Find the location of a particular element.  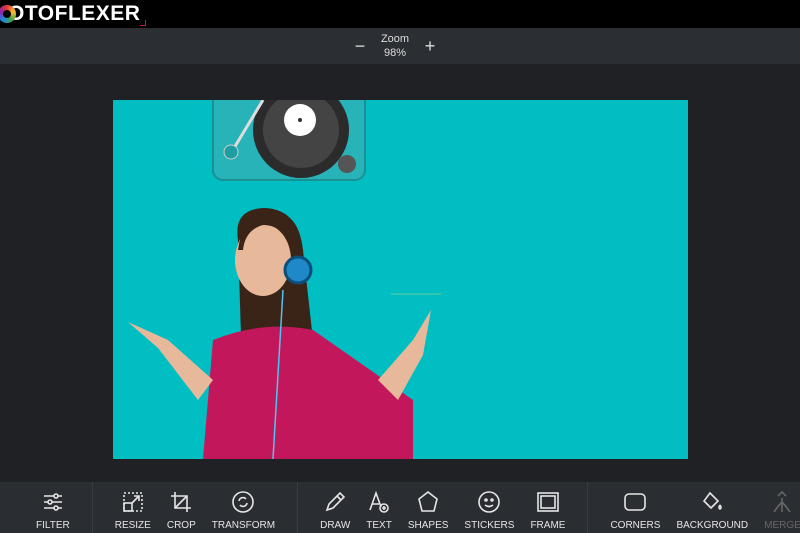

text-tool-button: TEXT is located at coordinates (379, 507).